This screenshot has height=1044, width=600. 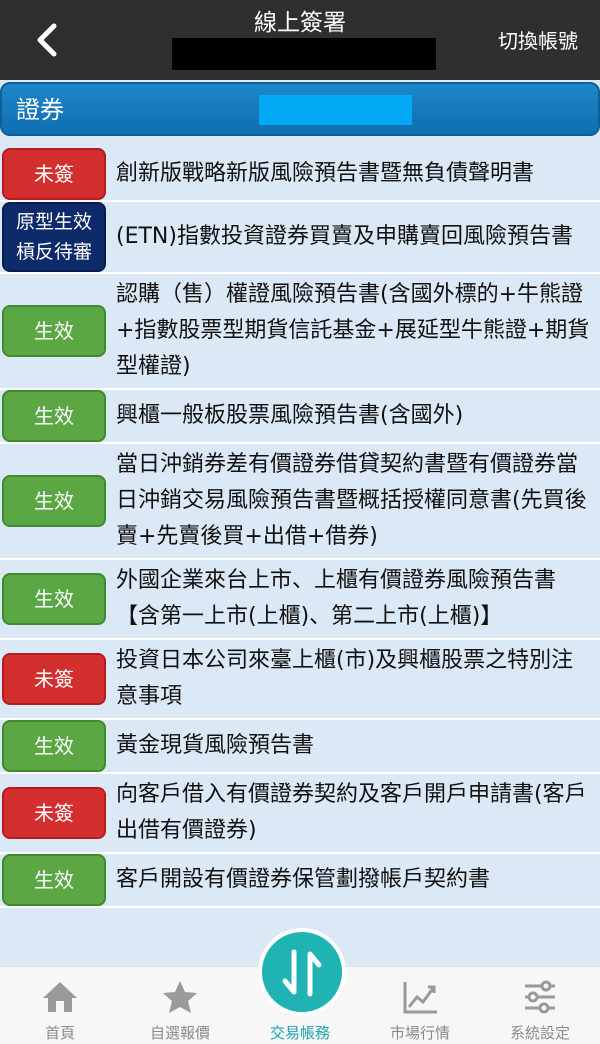 I want to click on document-title: 外國企業來台上市、上櫃有價證券風險預告書【含第一上市(上櫃)、第二上市(上櫃)】, so click(x=353, y=599).